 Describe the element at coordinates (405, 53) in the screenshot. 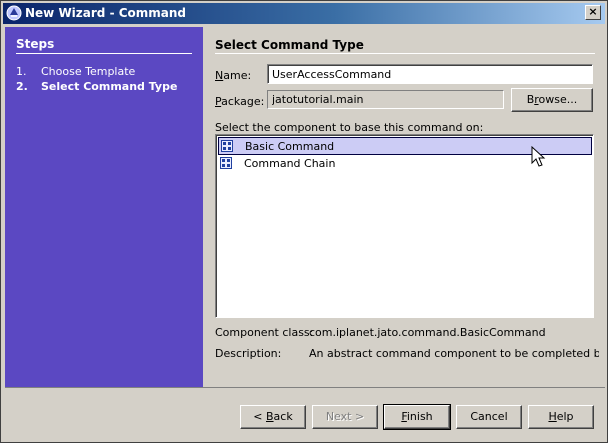

I see `section-divider` at that location.